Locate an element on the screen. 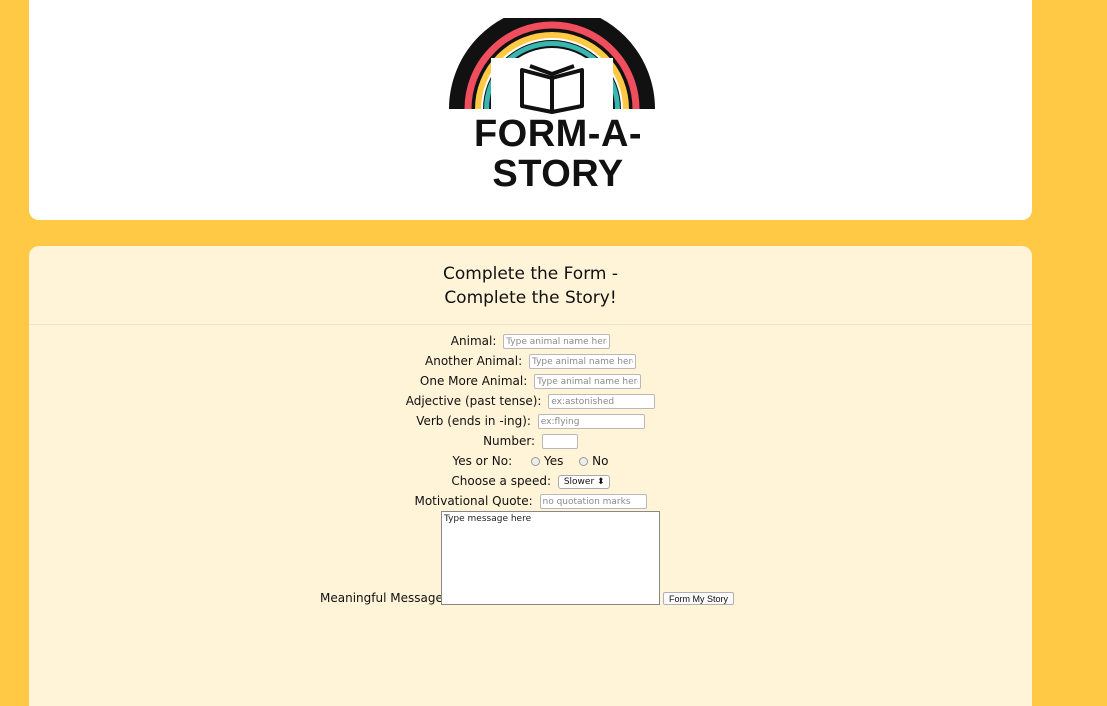 This screenshot has width=1107, height=706. quote-input is located at coordinates (593, 501).